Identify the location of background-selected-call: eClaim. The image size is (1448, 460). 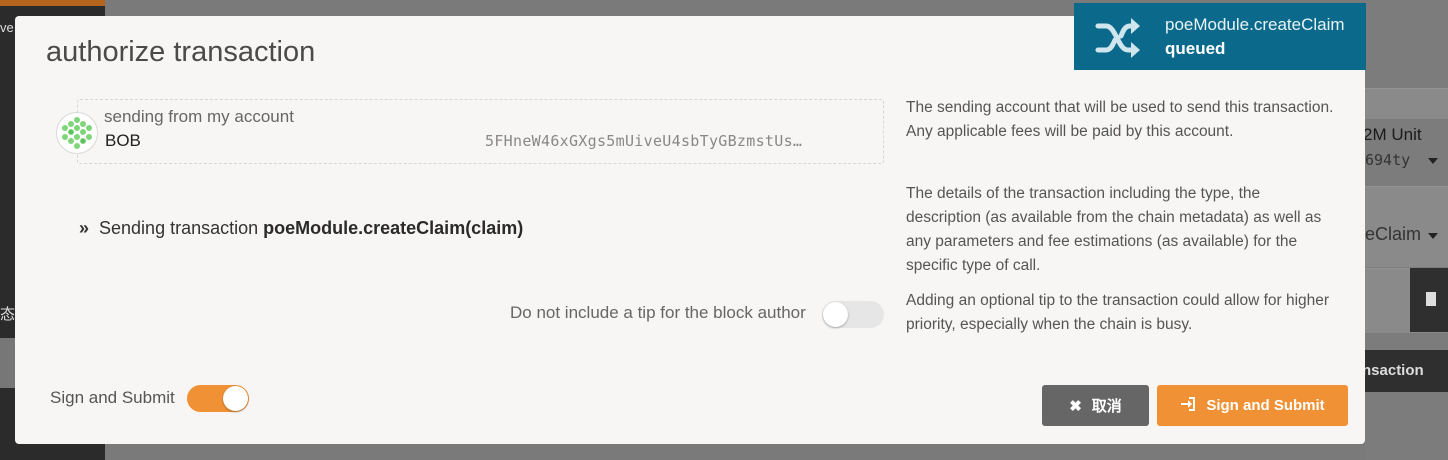
(1393, 234).